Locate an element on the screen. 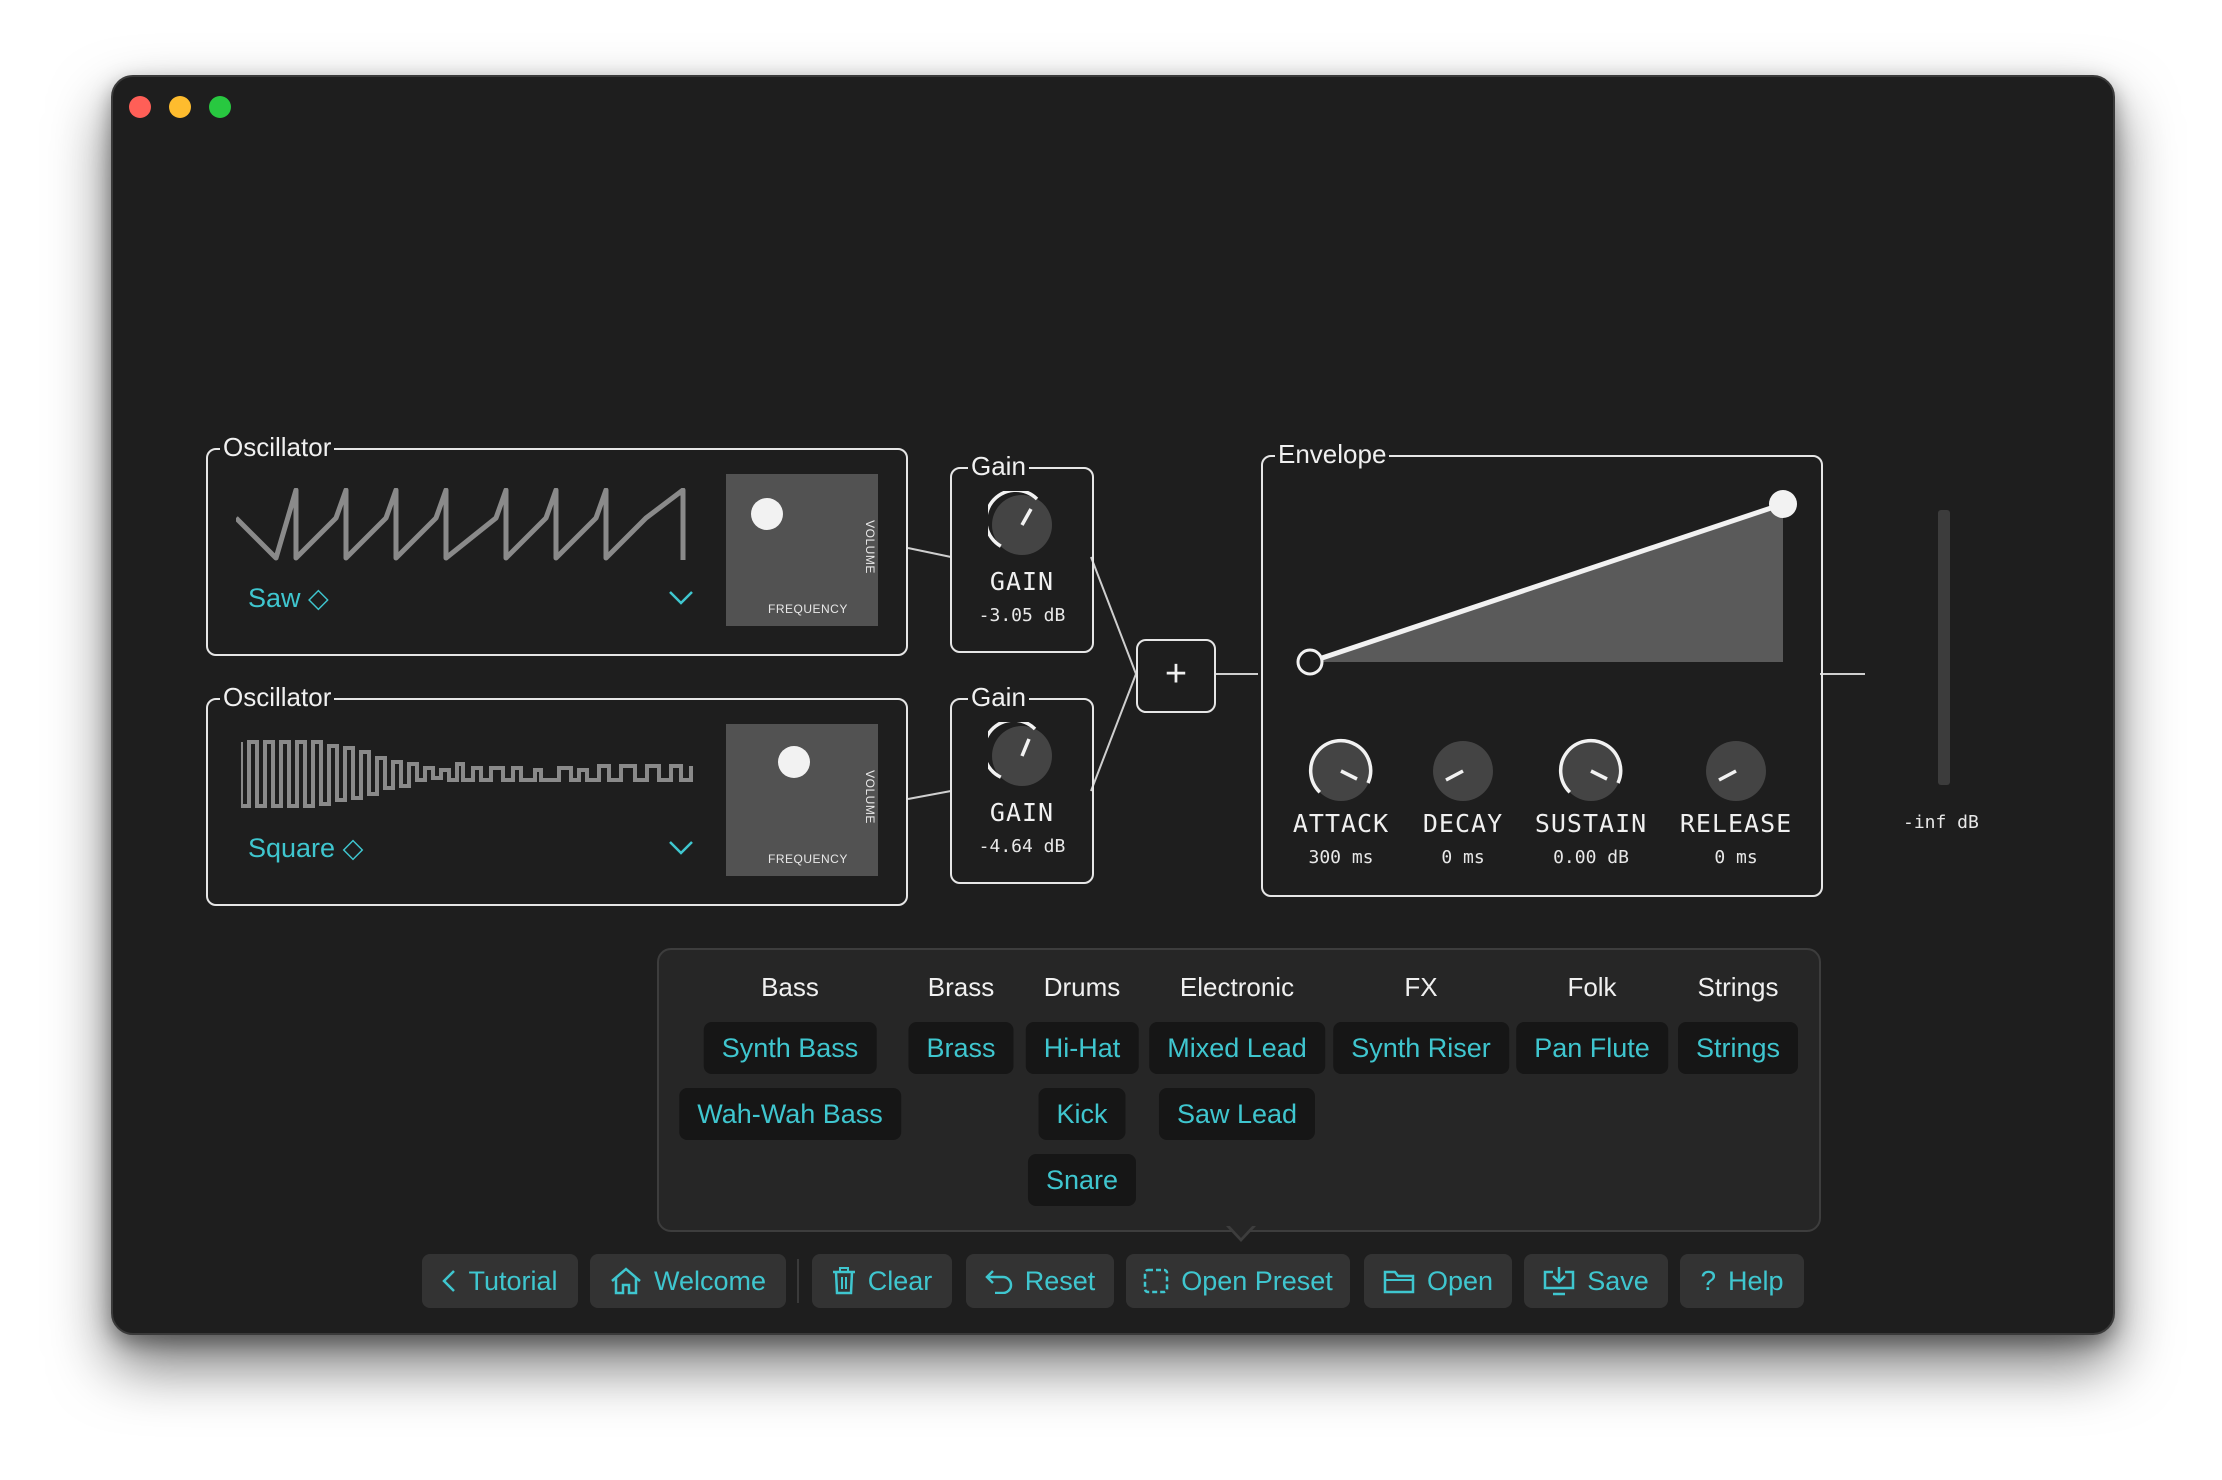 The image size is (2222, 1480). sustain-value: 0.00 dB is located at coordinates (1591, 857).